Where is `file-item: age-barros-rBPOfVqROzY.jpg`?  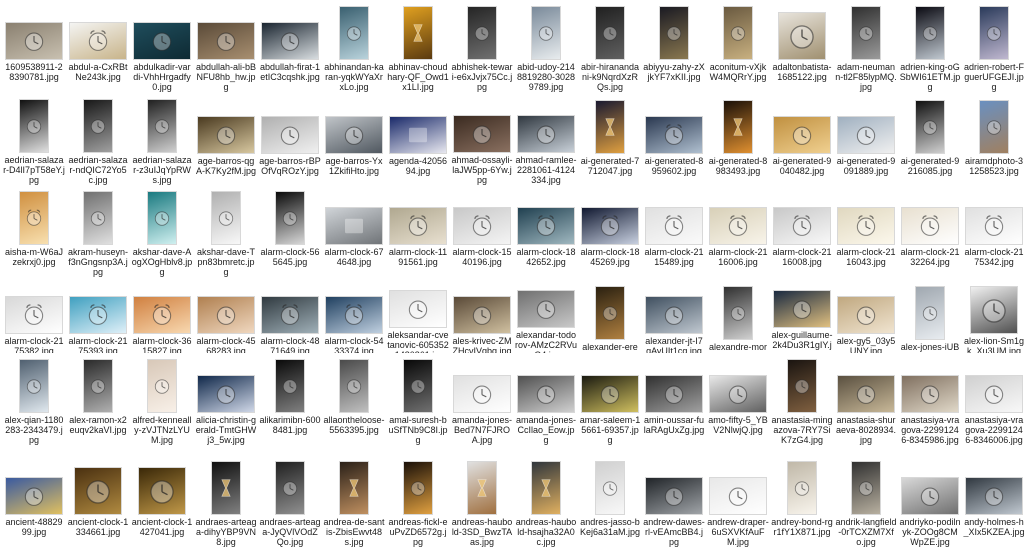 file-item: age-barros-rBPOfVqROzY.jpg is located at coordinates (290, 139).